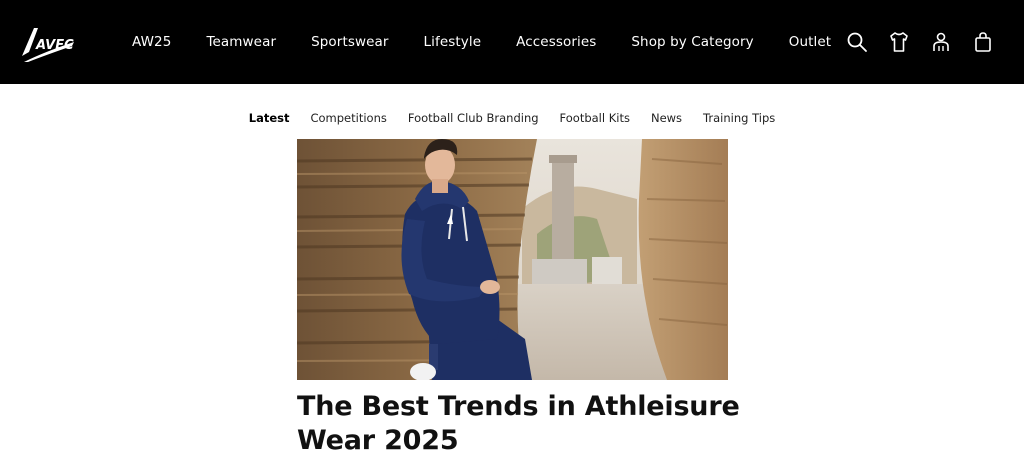 Image resolution: width=1024 pixels, height=469 pixels. Describe the element at coordinates (941, 42) in the screenshot. I see `account-icon` at that location.